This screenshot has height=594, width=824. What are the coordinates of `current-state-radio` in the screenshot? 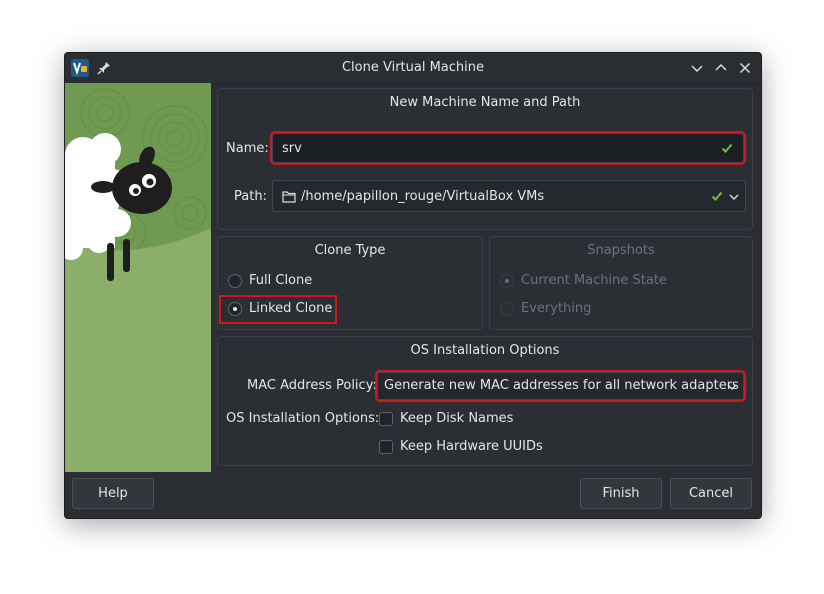 It's located at (507, 281).